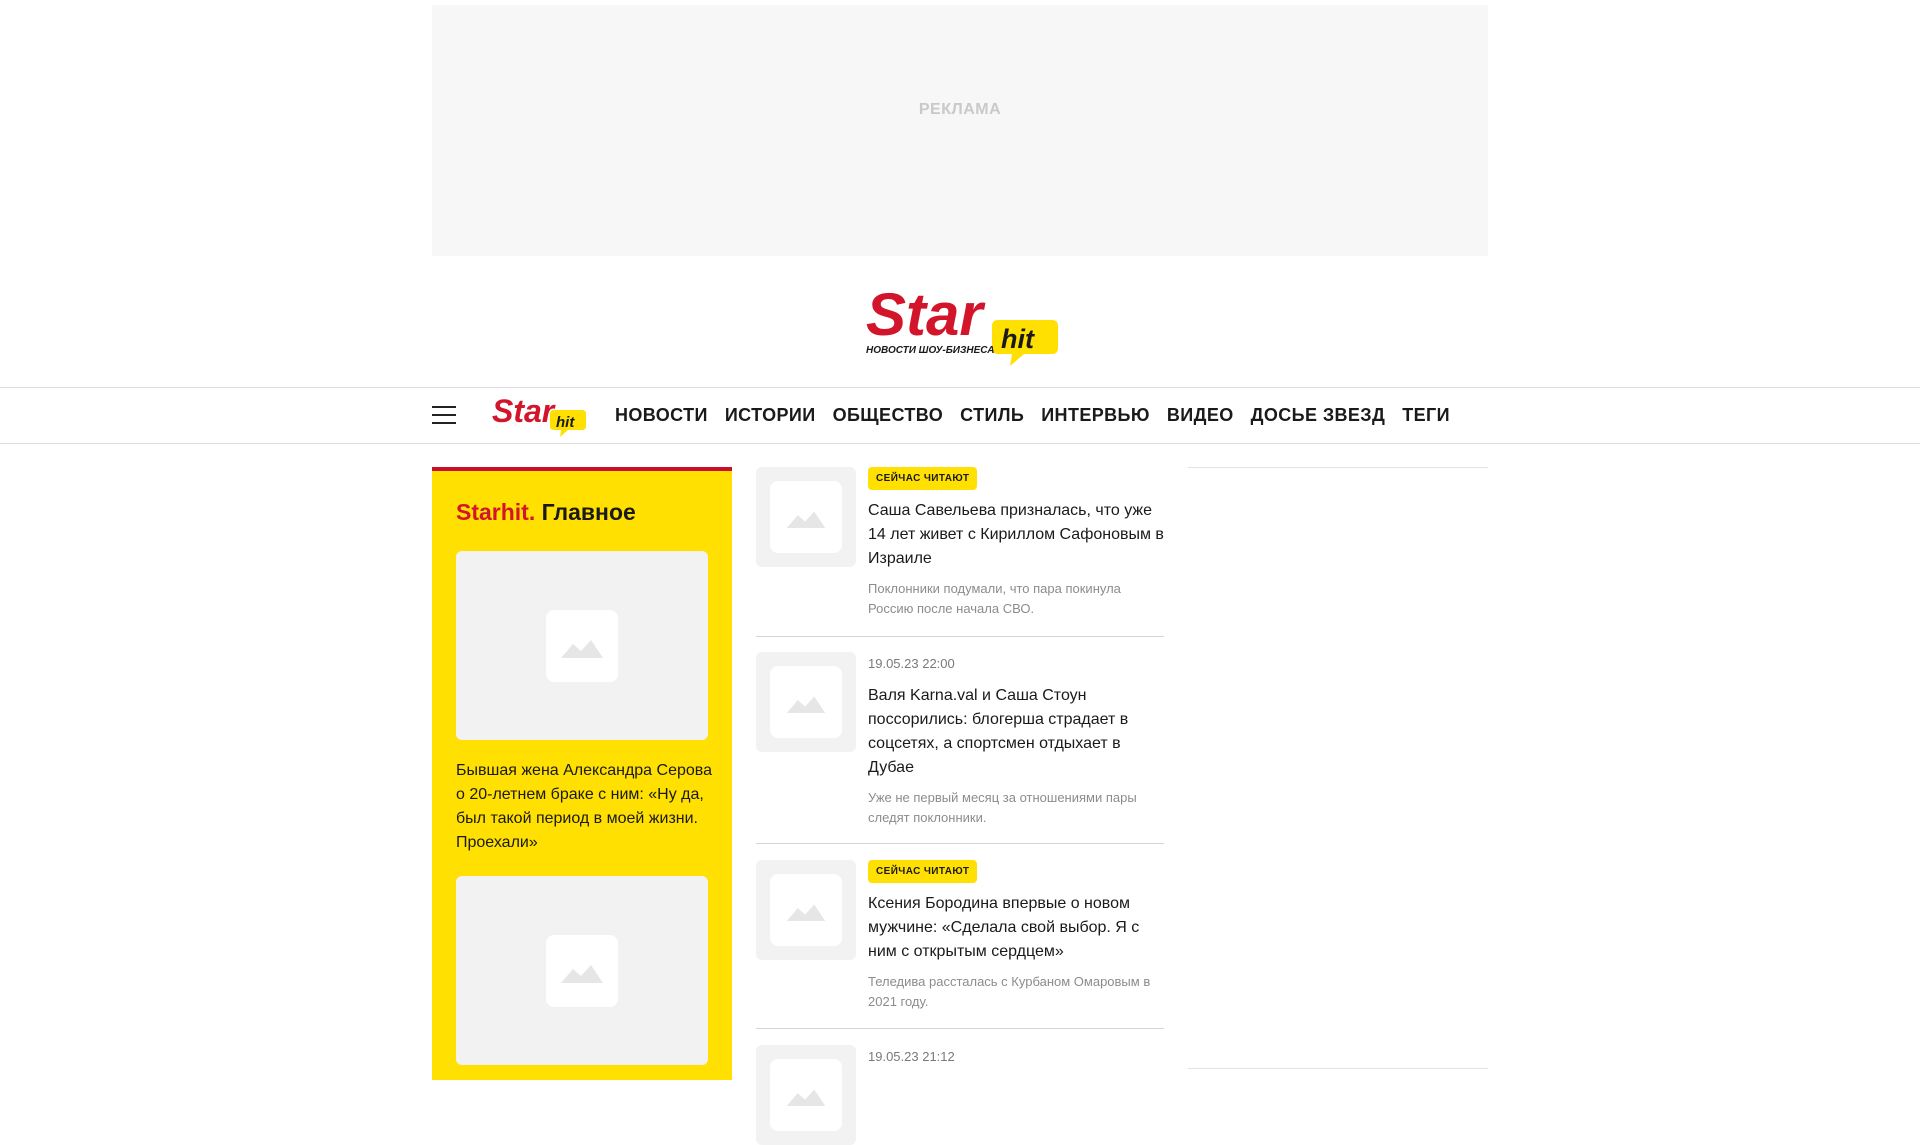 The image size is (1920, 1145). What do you see at coordinates (911, 663) in the screenshot?
I see `feed-item-date: 19.05.23 22:00` at bounding box center [911, 663].